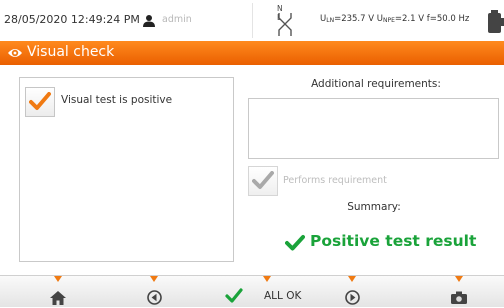 The width and height of the screenshot is (504, 308). Describe the element at coordinates (283, 296) in the screenshot. I see `all-ok-label: ALL OK` at that location.